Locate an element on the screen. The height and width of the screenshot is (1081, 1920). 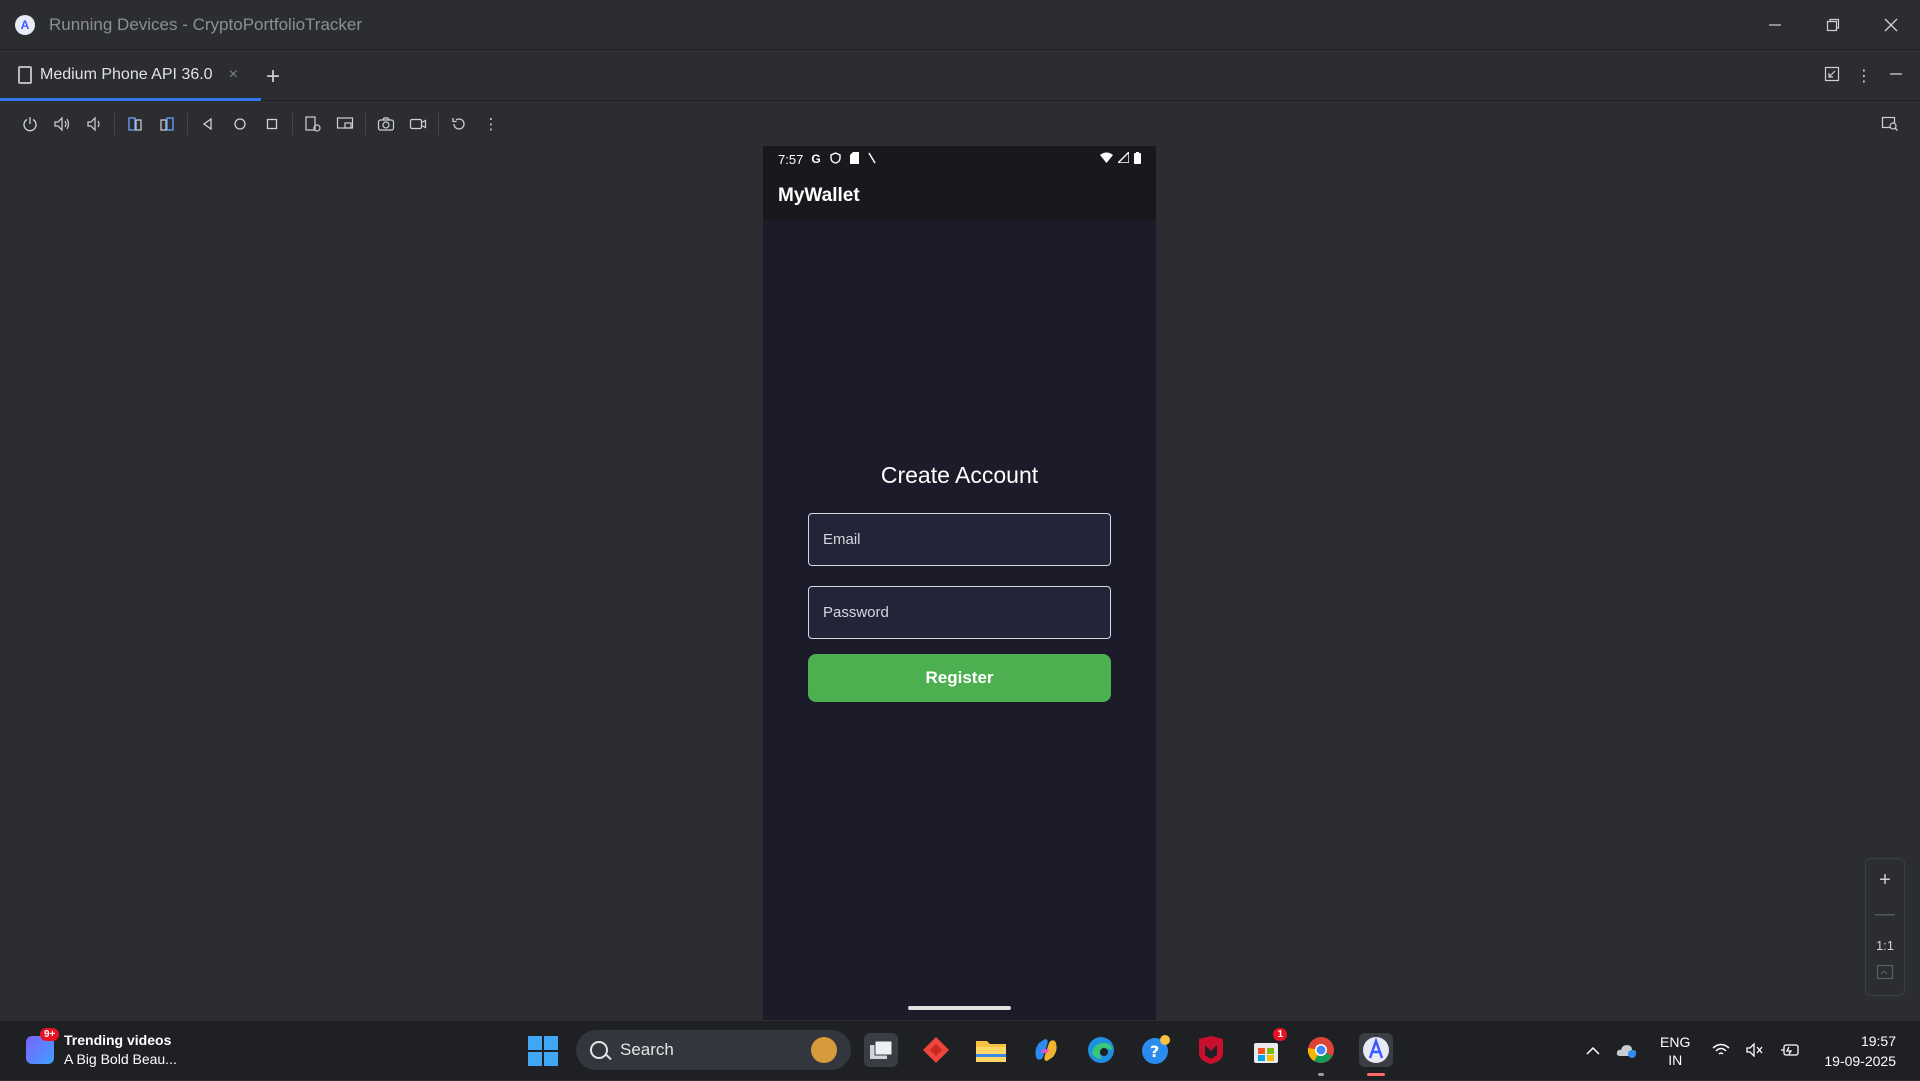
restore-panel-icon is located at coordinates (1832, 76).